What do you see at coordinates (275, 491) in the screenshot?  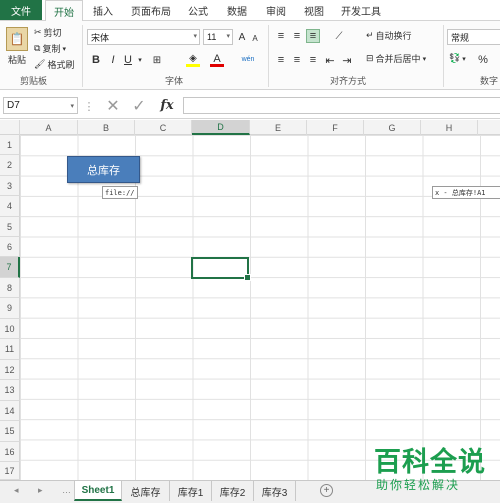 I see `sheet-tab-inventory3: 库存3` at bounding box center [275, 491].